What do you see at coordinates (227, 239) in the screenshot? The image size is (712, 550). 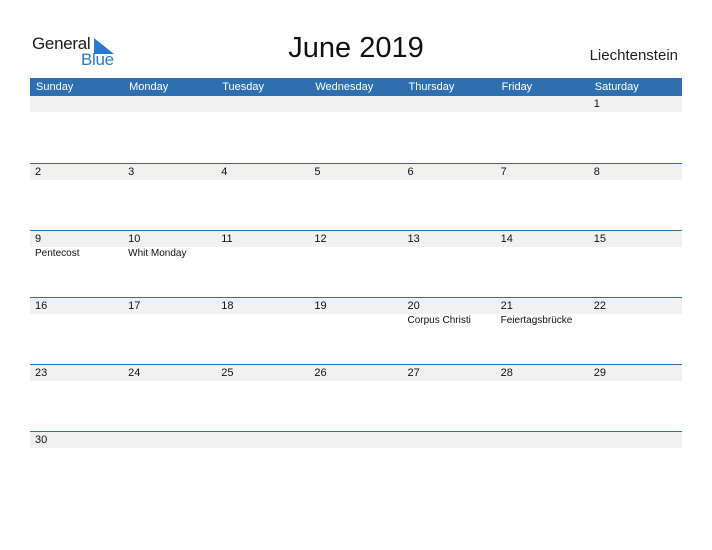 I see `day-number: 11` at bounding box center [227, 239].